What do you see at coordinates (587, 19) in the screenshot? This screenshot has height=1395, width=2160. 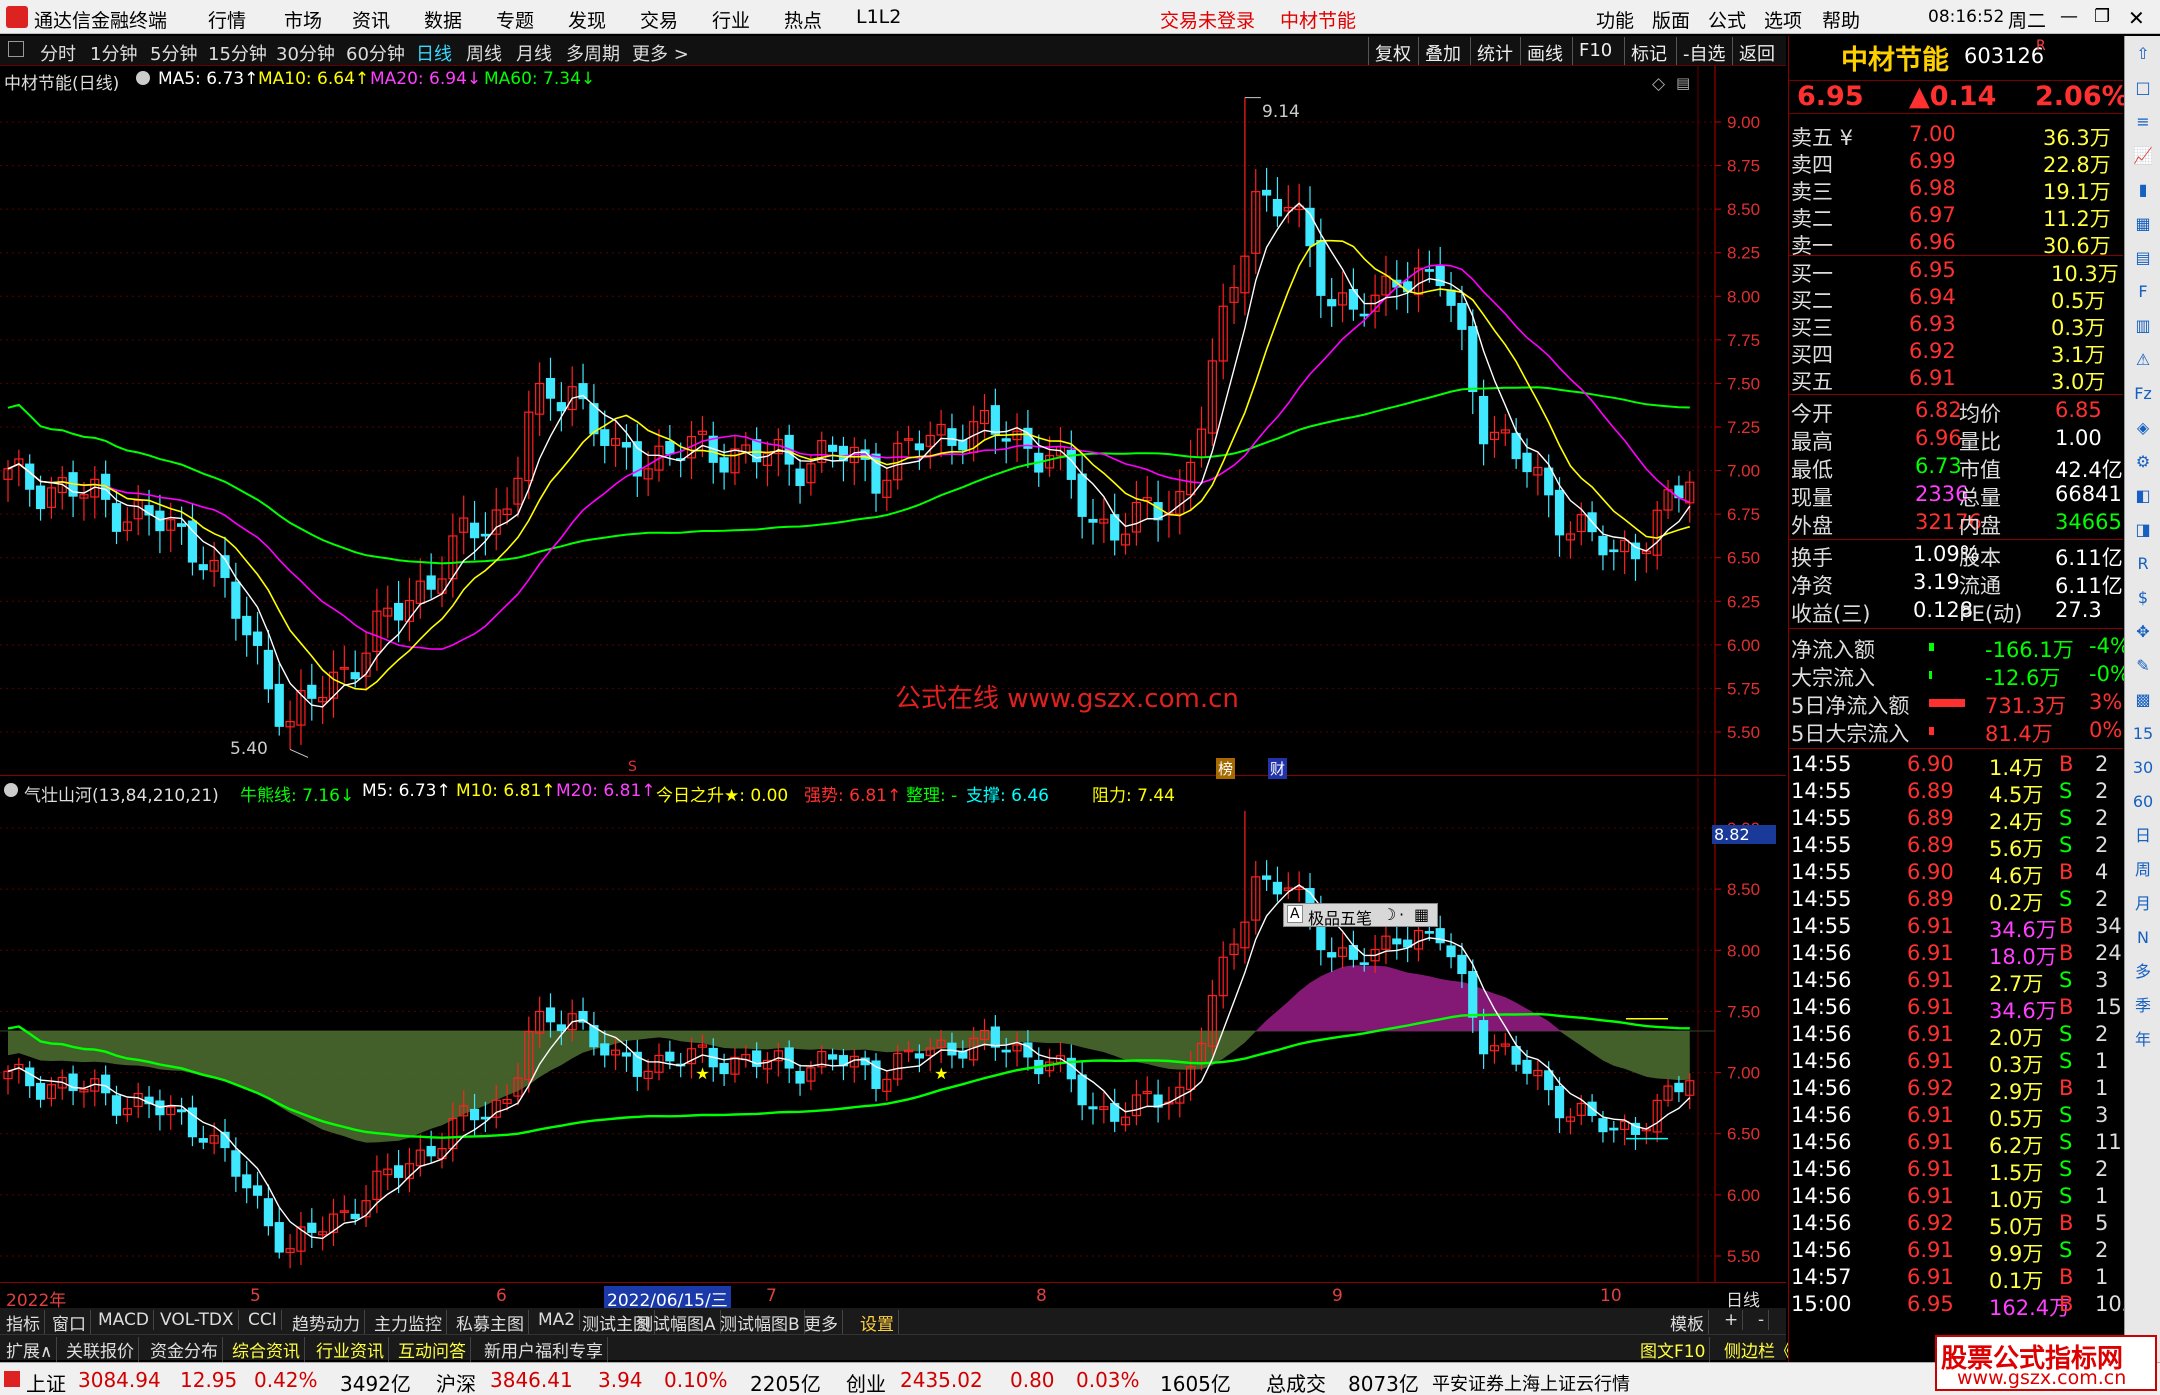 I see `menu-item: 发现` at bounding box center [587, 19].